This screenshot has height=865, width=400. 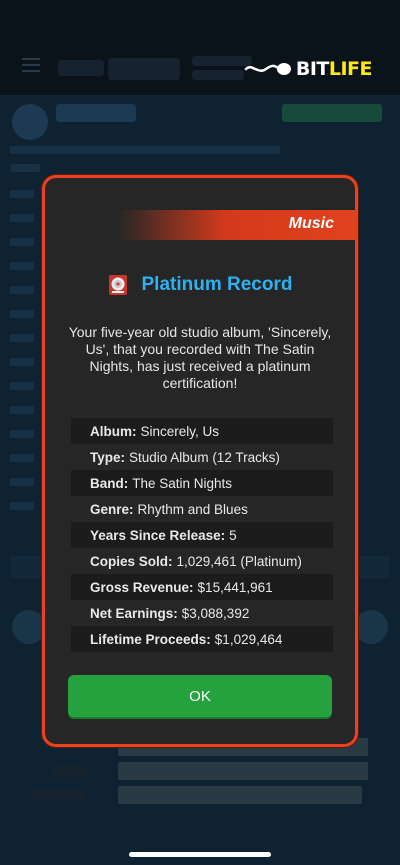 I want to click on detail-row-years-since-release: Years Since Release: 5, so click(x=202, y=535).